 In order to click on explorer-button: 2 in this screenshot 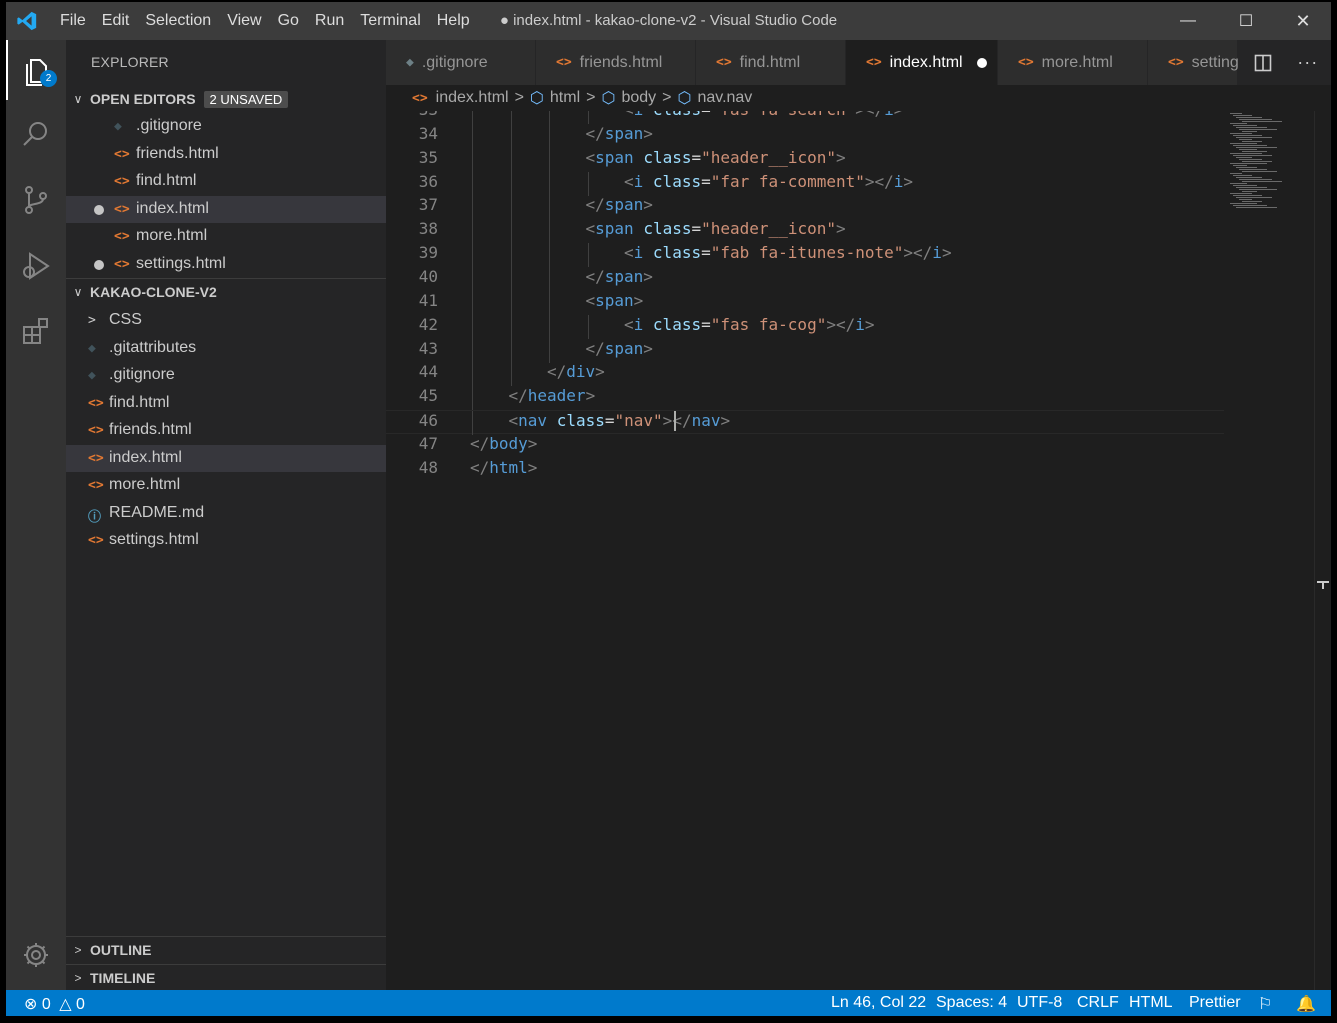, I will do `click(36, 70)`.